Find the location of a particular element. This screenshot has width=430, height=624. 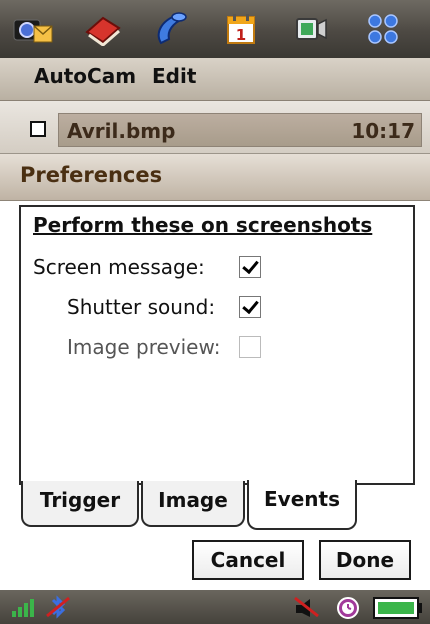

signal-strength-icon is located at coordinates (25, 609).